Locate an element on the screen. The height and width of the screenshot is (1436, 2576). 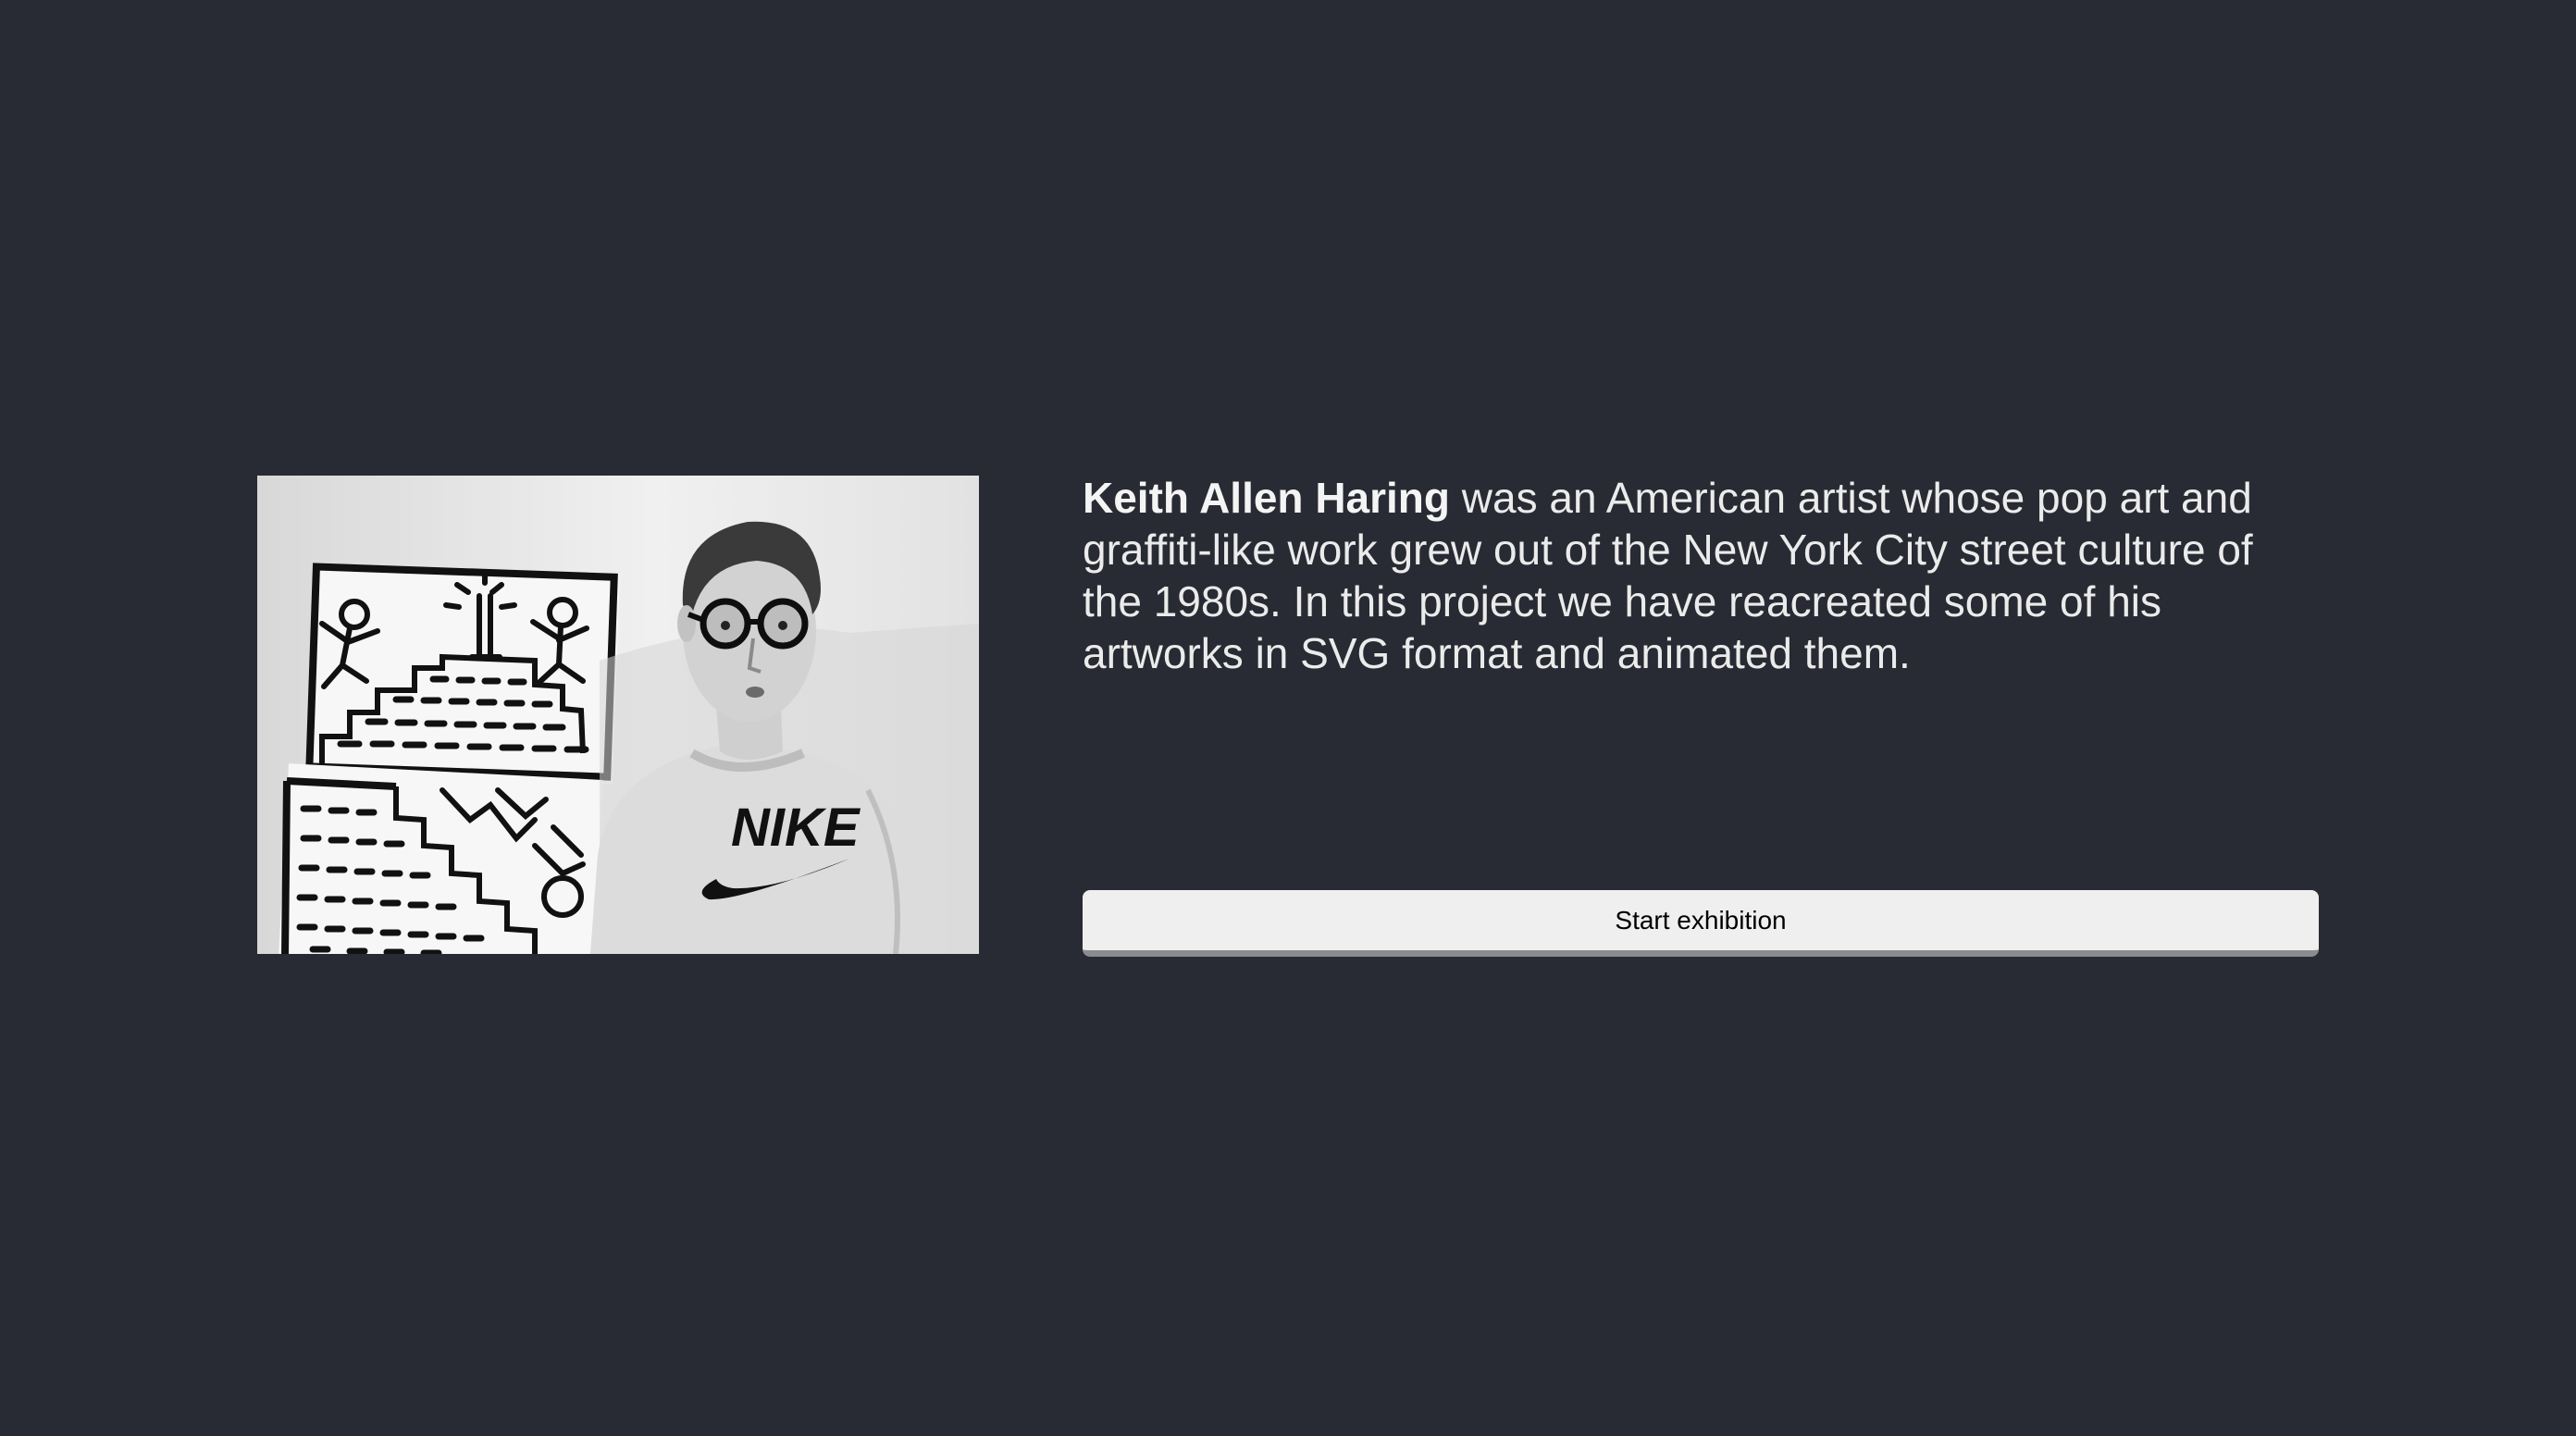
artist-photo: NIKE is located at coordinates (618, 715).